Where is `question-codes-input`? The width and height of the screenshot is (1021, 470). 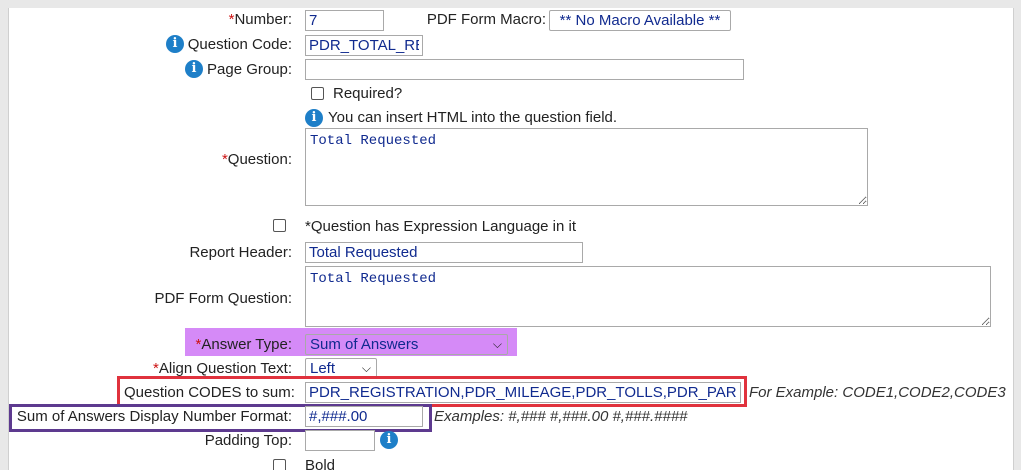 question-codes-input is located at coordinates (523, 392).